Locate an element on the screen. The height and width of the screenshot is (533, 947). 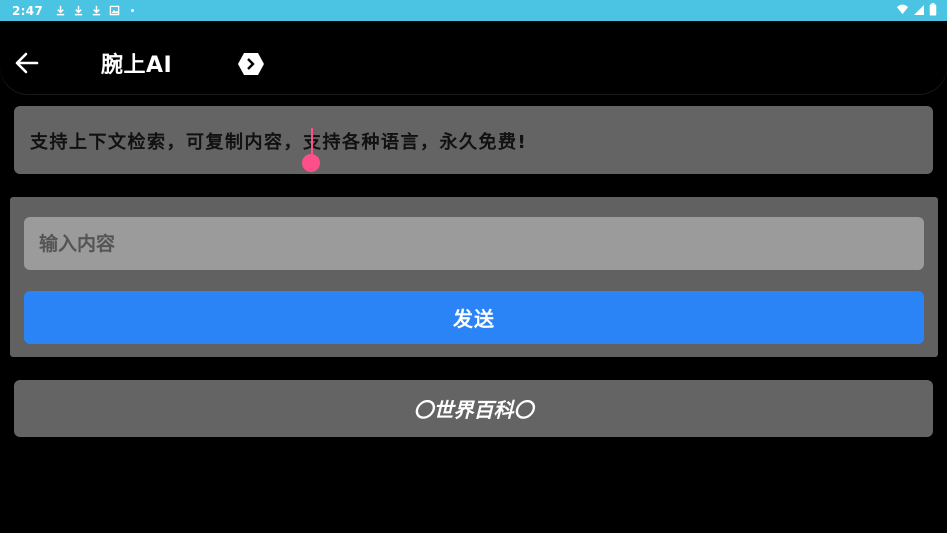
back-button is located at coordinates (26, 63).